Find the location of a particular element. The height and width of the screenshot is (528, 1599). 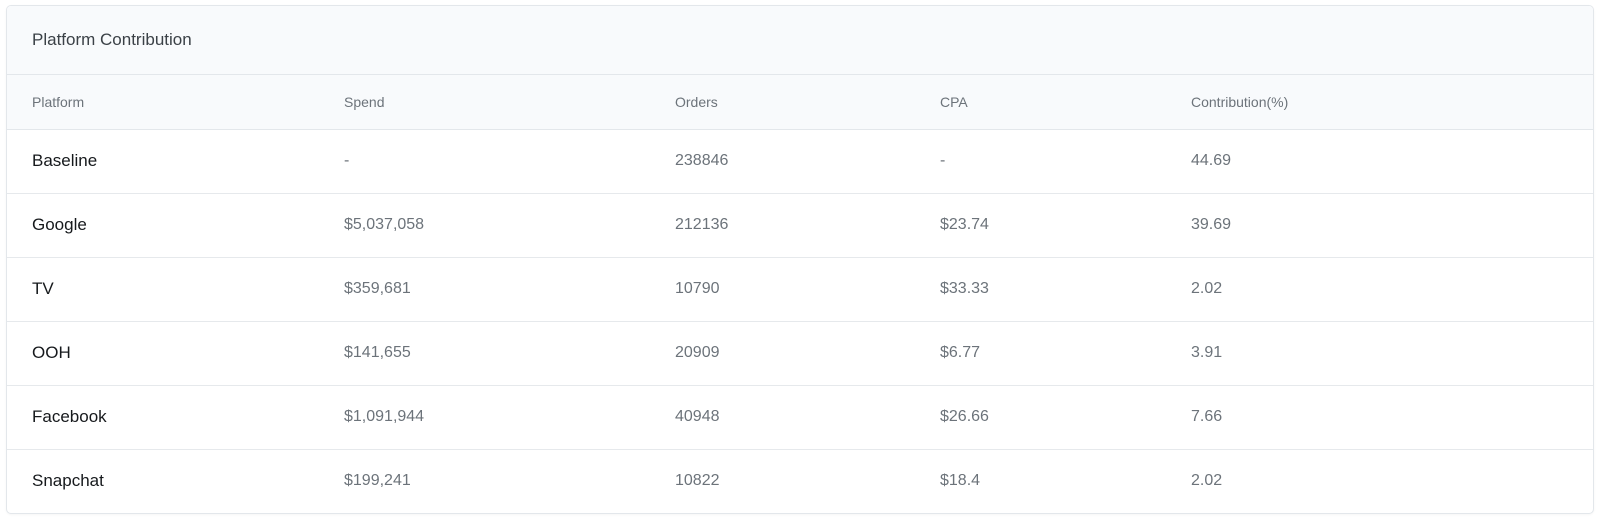

column-header-contribution: Contribution(%) is located at coordinates (1392, 102).